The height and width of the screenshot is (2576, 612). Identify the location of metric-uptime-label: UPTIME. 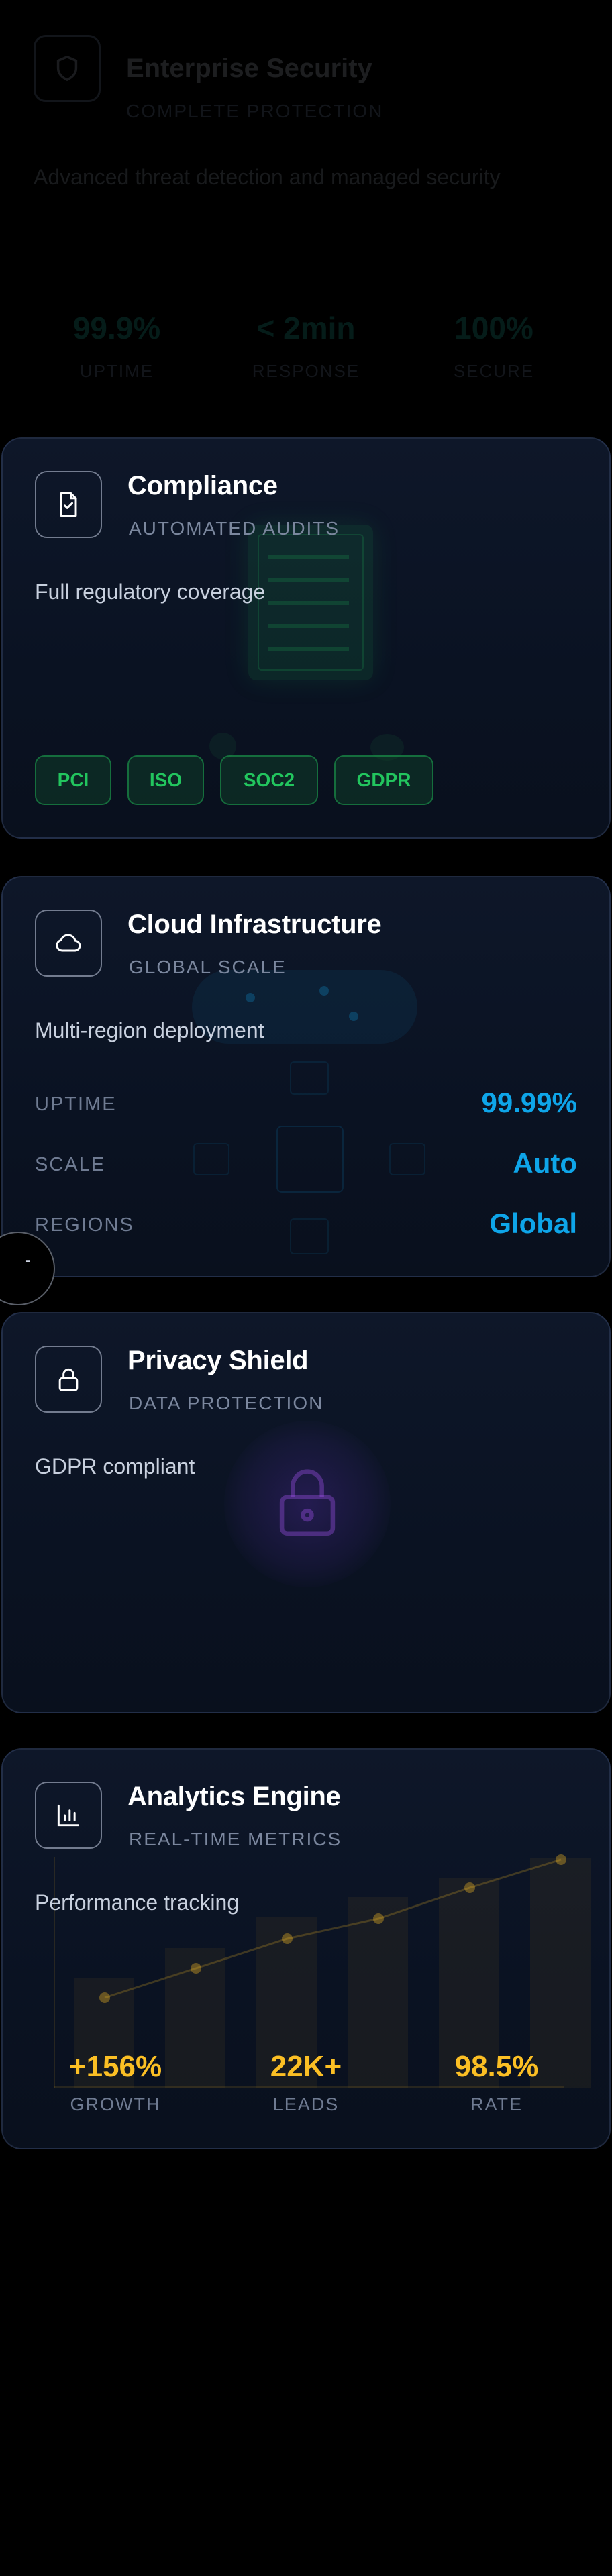
(76, 1104).